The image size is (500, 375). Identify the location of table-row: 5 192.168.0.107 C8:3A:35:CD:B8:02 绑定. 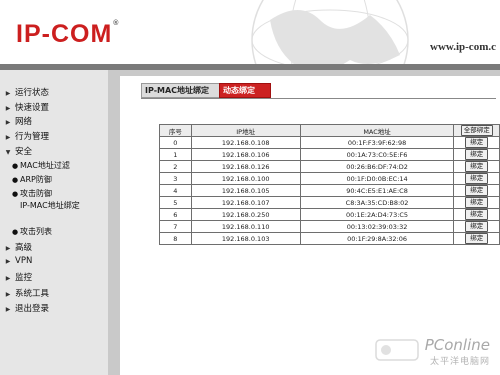
(329, 202).